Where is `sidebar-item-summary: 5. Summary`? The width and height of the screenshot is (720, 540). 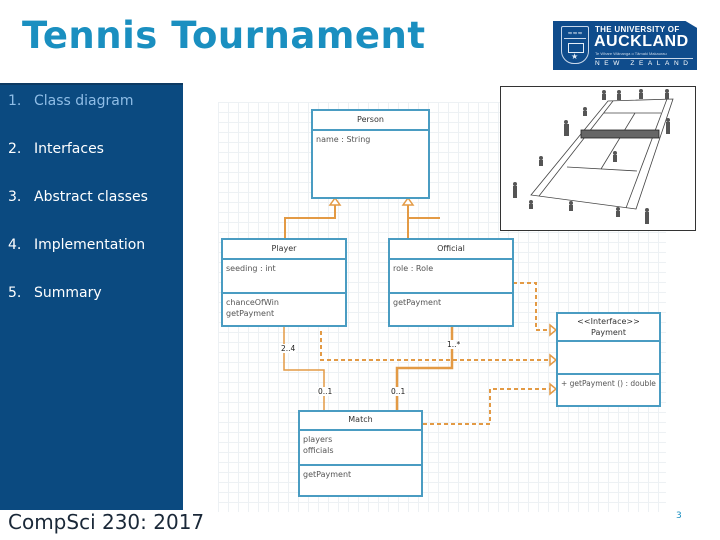
sidebar-item-summary: 5. Summary is located at coordinates (55, 293).